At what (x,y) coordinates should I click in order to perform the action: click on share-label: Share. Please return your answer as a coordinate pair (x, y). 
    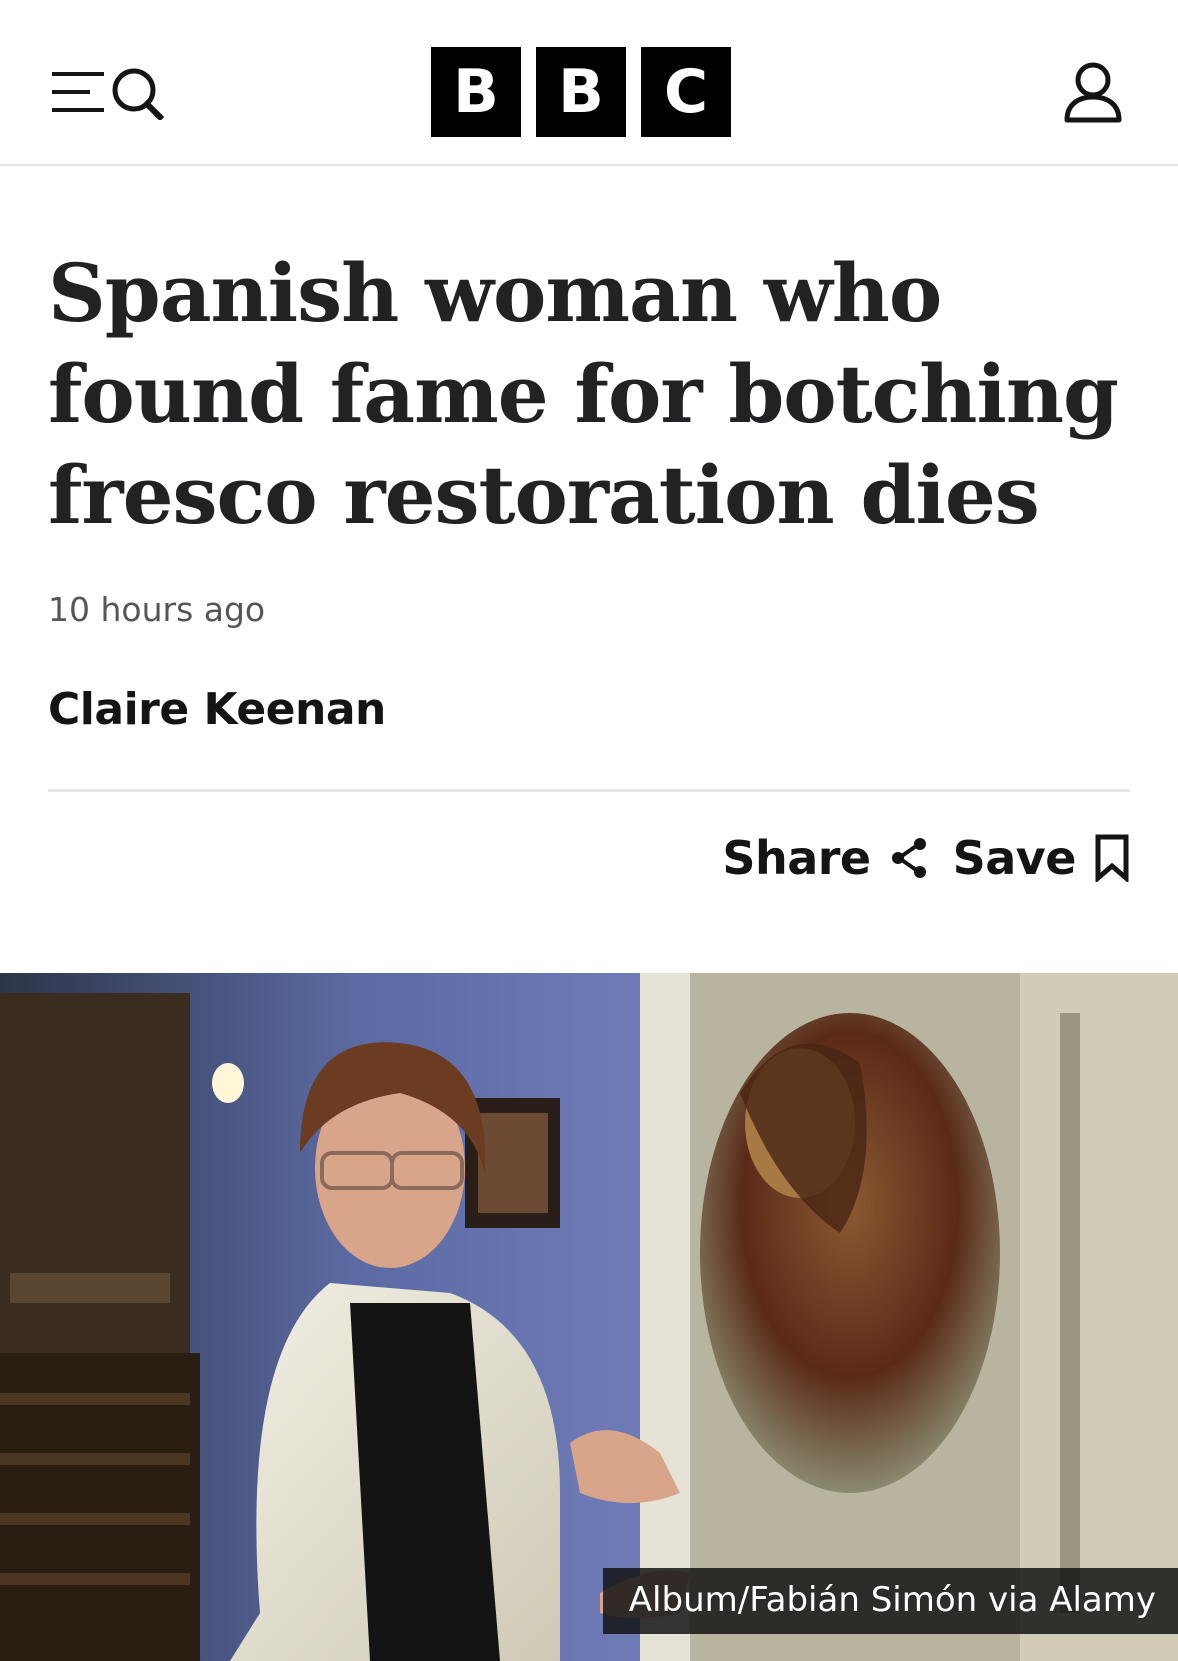
    Looking at the image, I should click on (796, 858).